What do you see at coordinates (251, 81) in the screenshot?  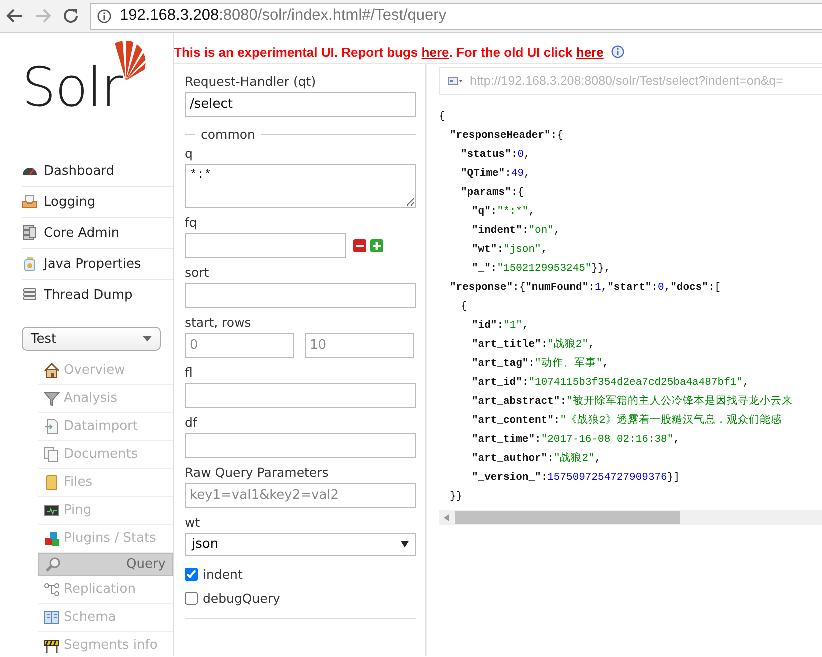 I see `field-label: Request-Handler (qt)` at bounding box center [251, 81].